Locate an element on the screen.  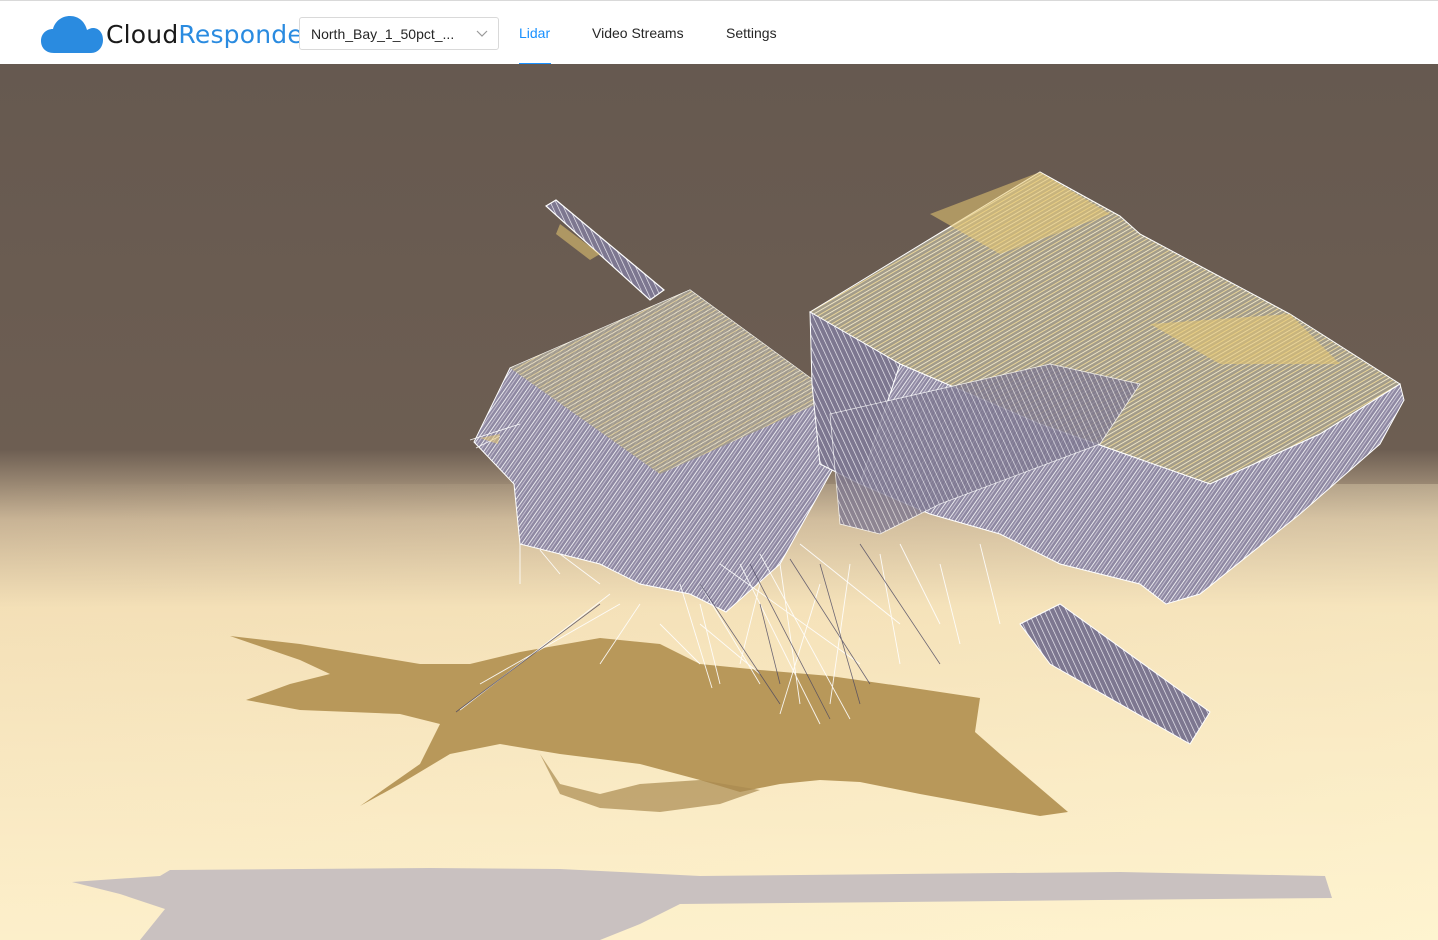
chevron-down-icon is located at coordinates (482, 33).